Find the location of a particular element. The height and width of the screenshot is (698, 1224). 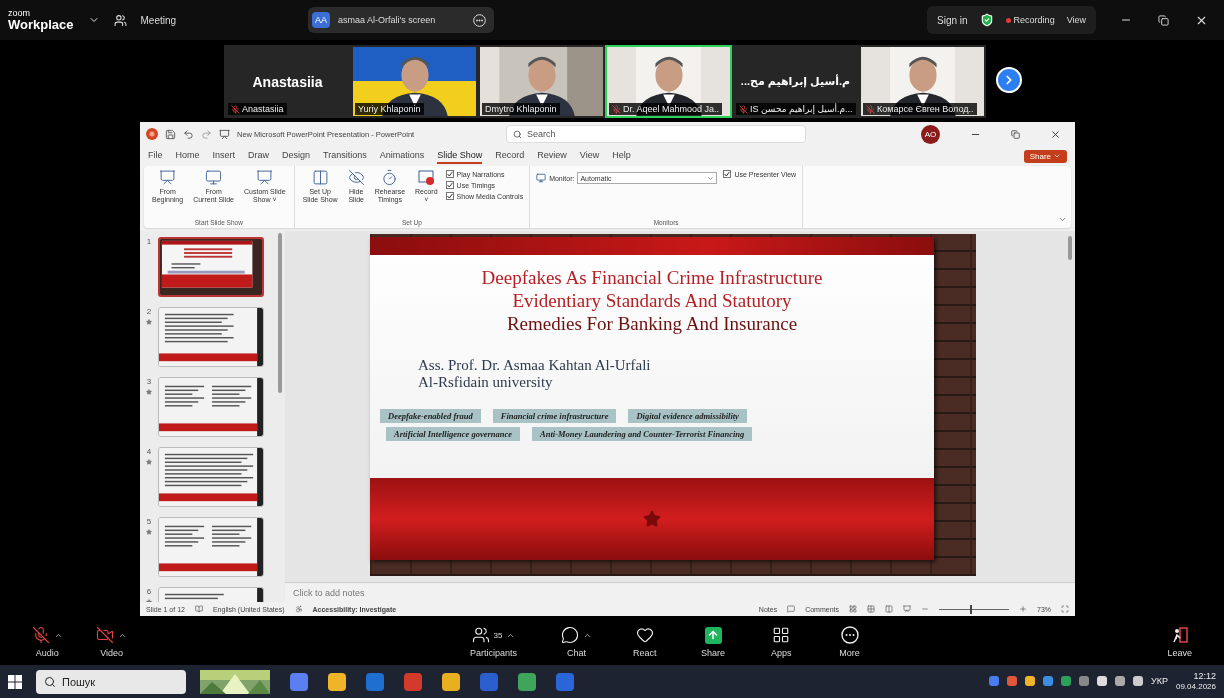

meeting-control: 35 Participants is located at coordinates (493, 641).